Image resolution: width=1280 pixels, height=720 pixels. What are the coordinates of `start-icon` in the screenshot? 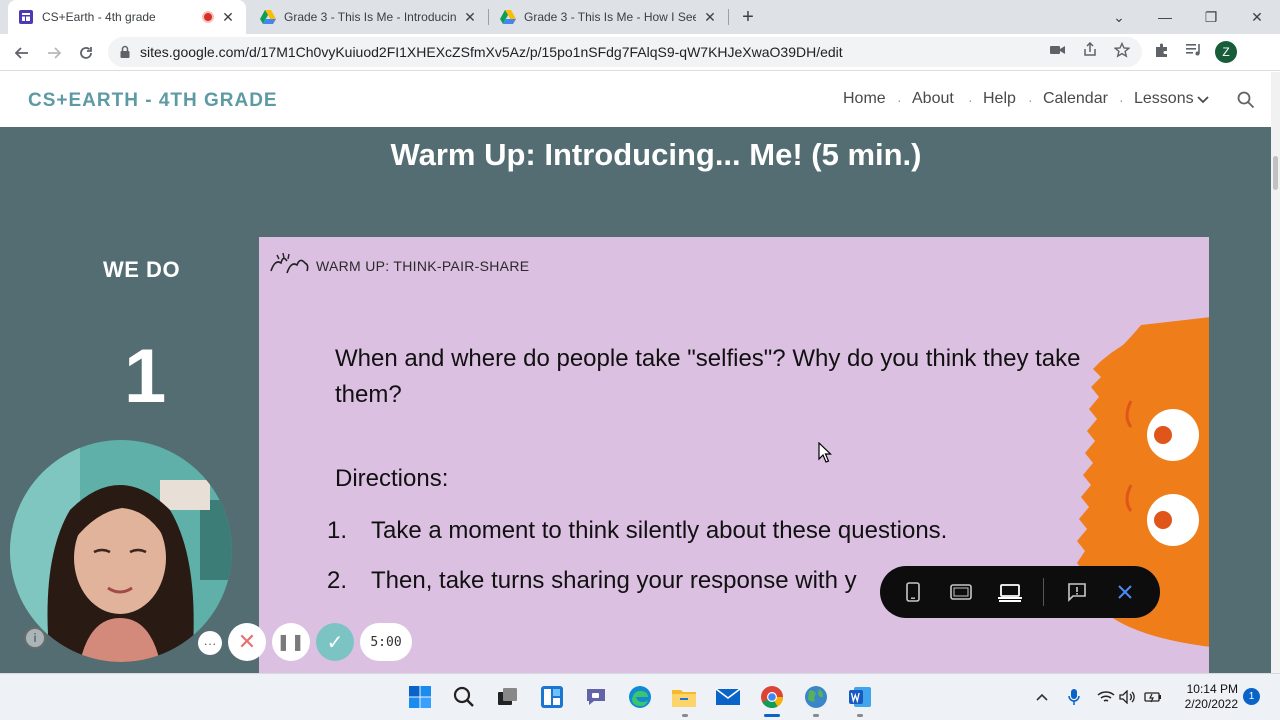 It's located at (420, 697).